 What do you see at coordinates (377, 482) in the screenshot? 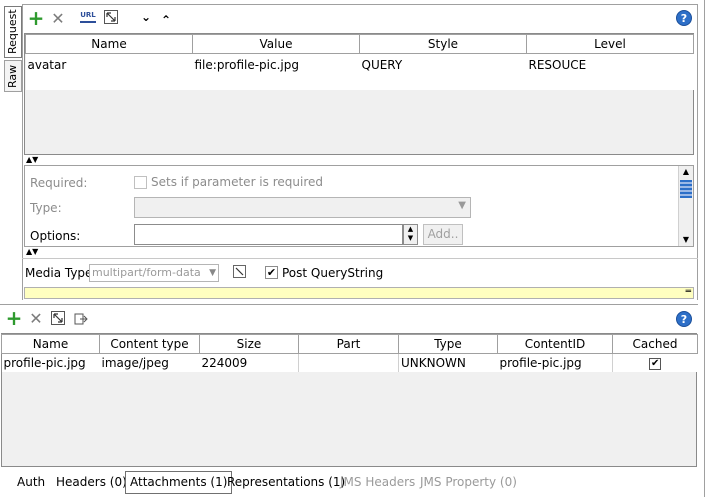
I see `tab-jms-headers: JMS Headers` at bounding box center [377, 482].